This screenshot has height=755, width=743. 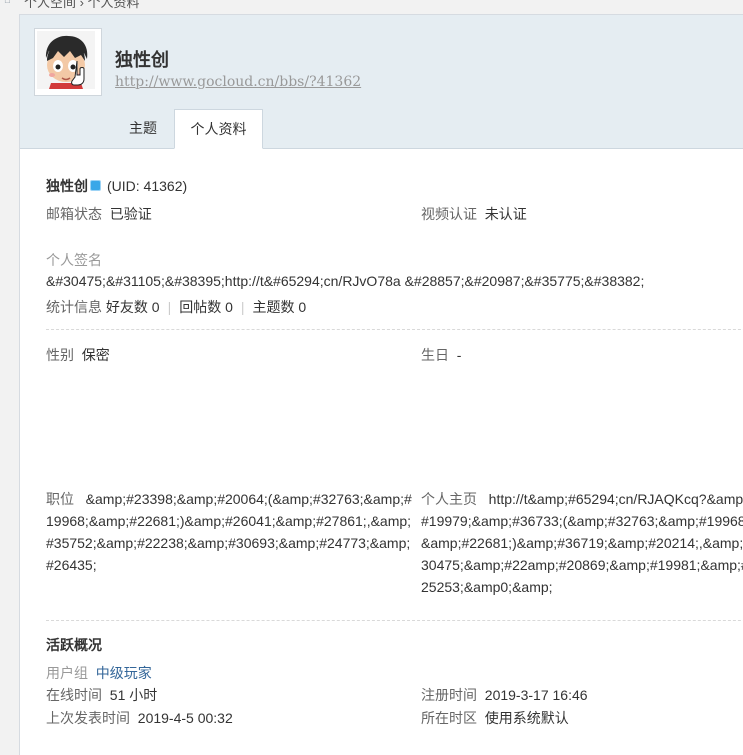 I want to click on avatar-cartoon-icon, so click(x=66, y=60).